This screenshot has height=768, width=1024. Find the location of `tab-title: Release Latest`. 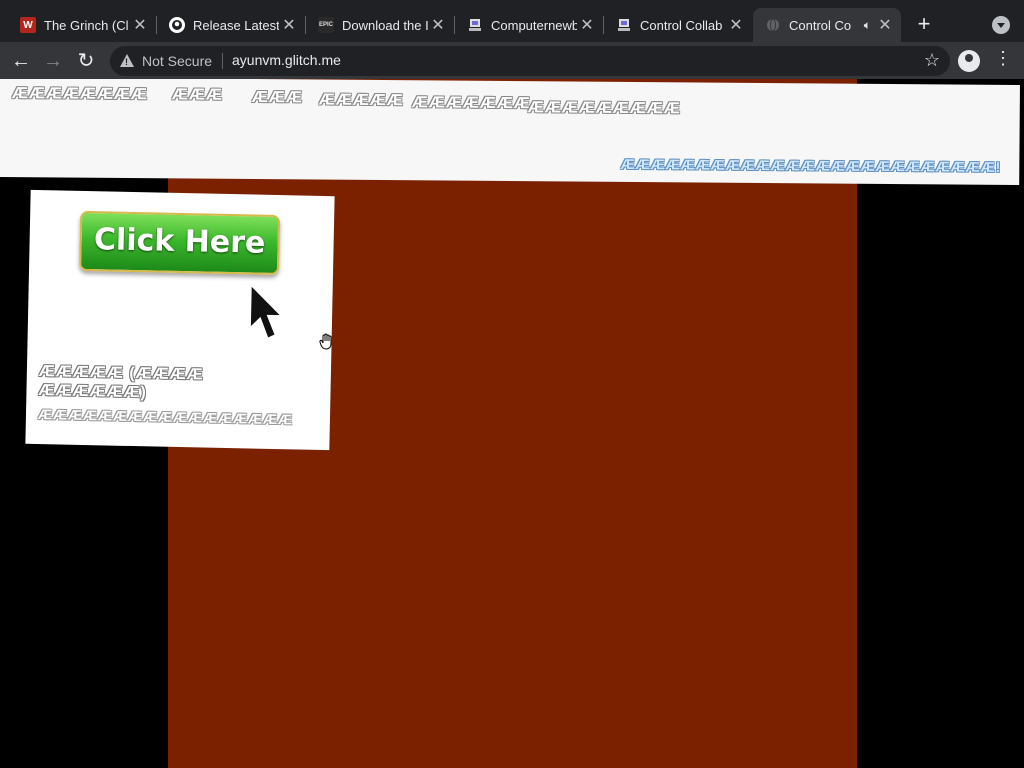

tab-title: Release Latest is located at coordinates (236, 25).